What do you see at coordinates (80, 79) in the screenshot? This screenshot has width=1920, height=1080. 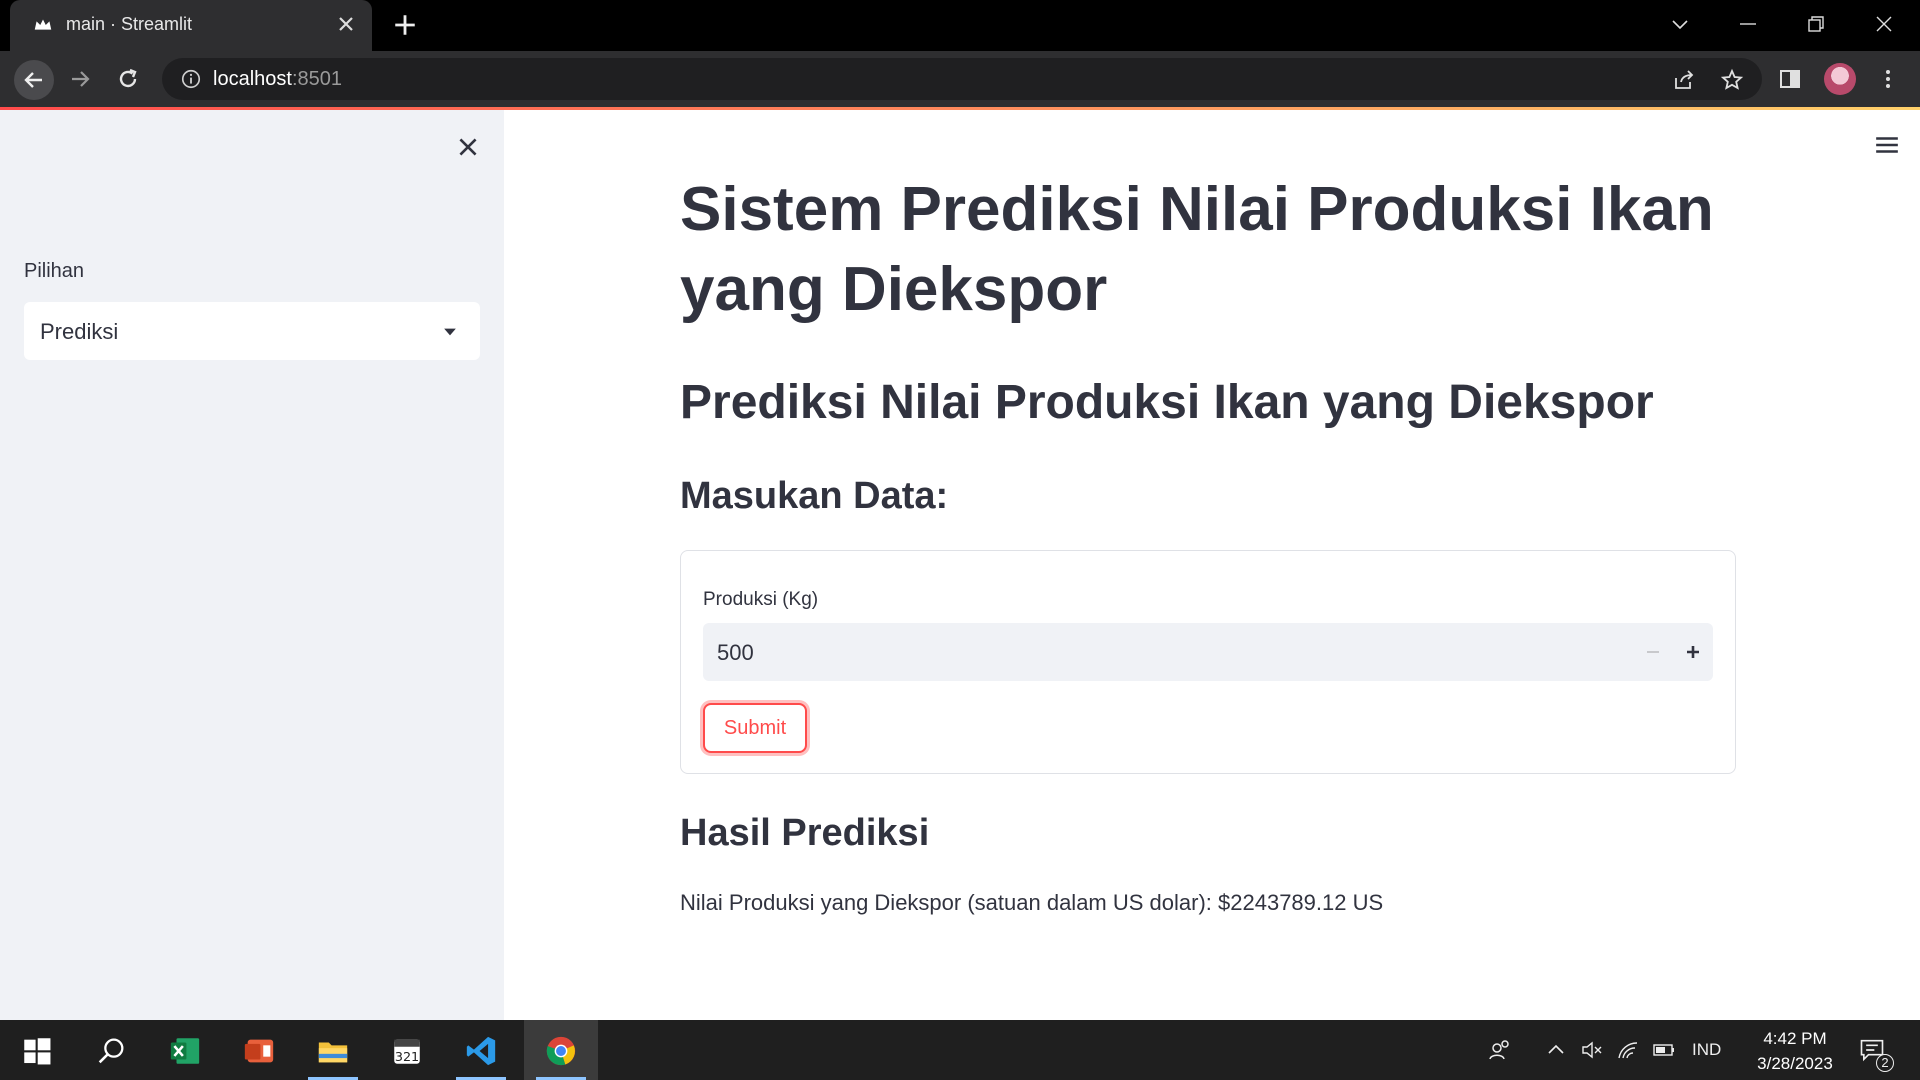 I see `forward-arrow-icon` at bounding box center [80, 79].